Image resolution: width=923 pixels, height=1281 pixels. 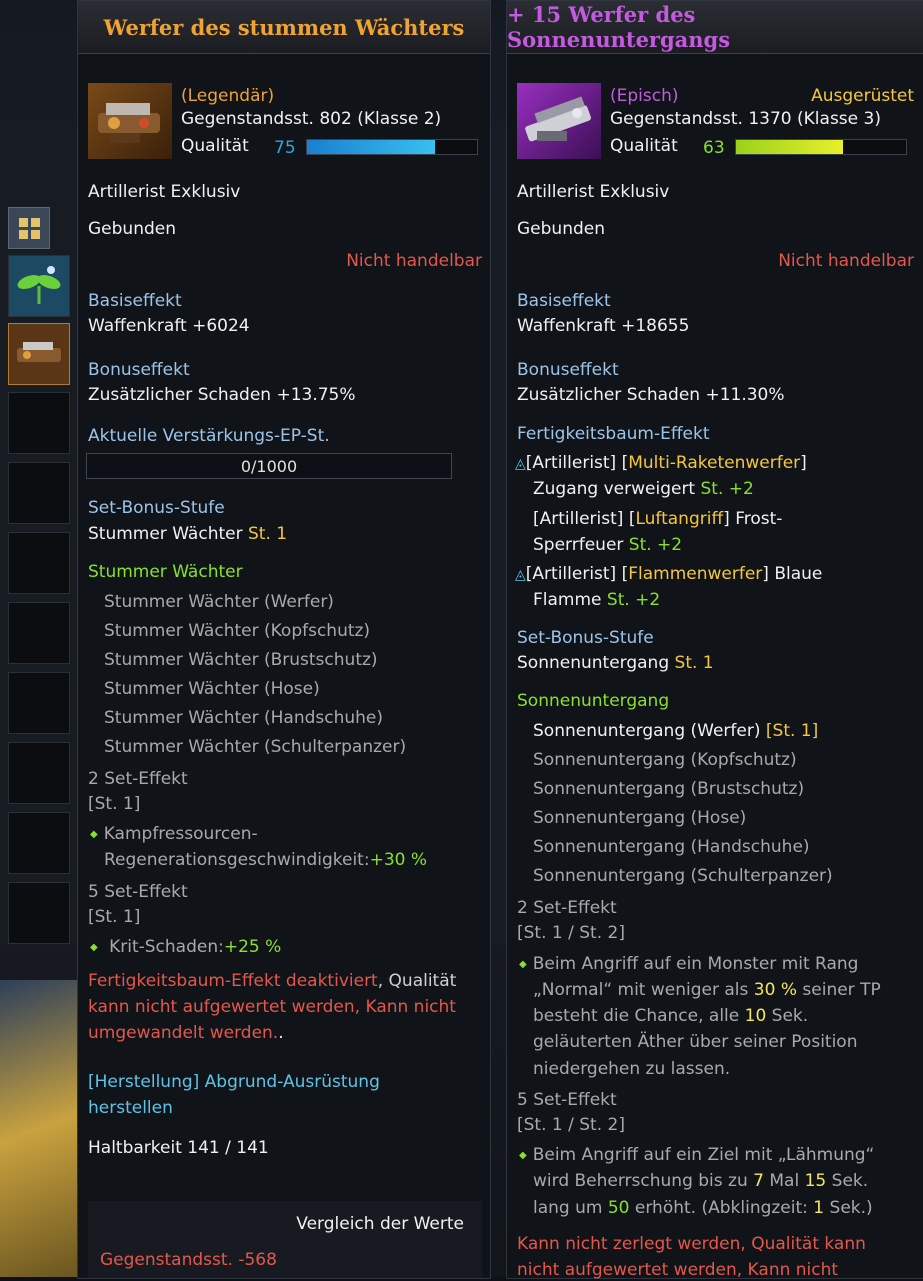 I want to click on quality-value: 63, so click(x=714, y=148).